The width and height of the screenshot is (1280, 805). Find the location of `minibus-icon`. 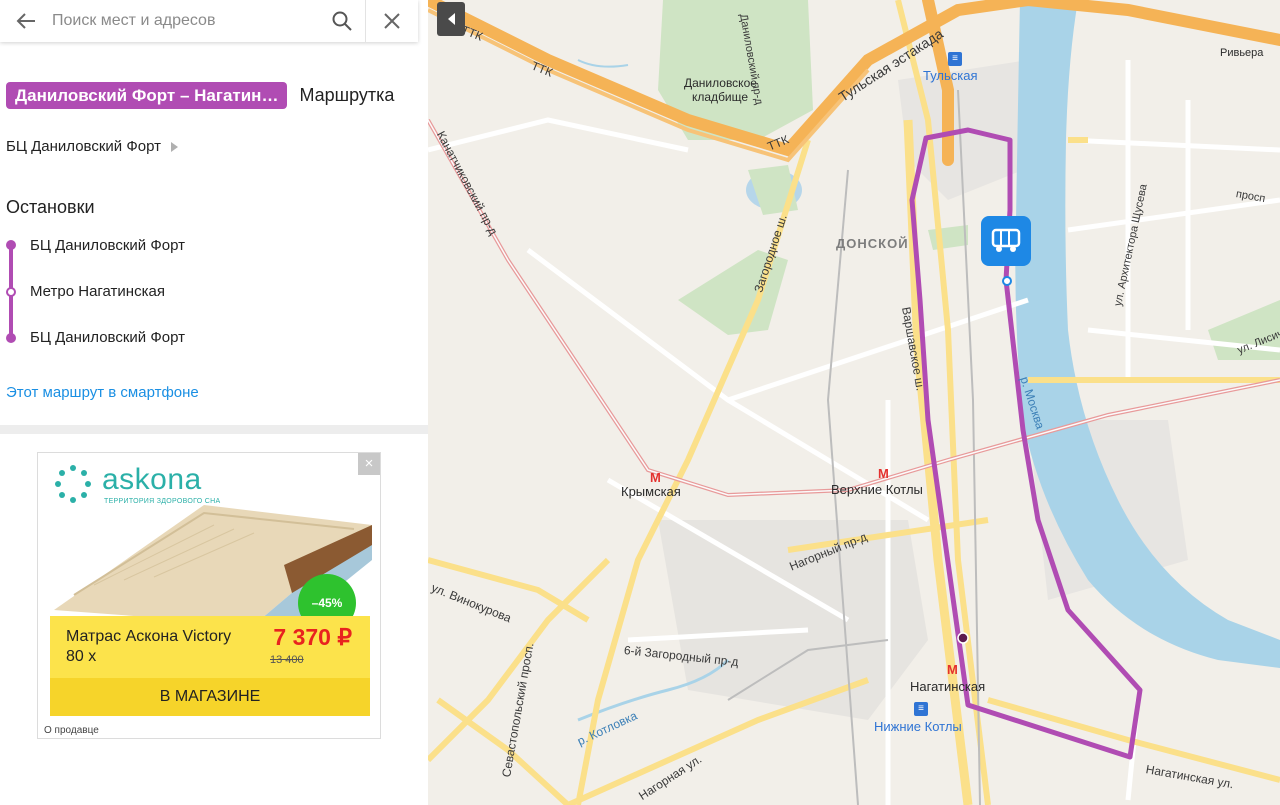

minibus-icon is located at coordinates (1006, 240).